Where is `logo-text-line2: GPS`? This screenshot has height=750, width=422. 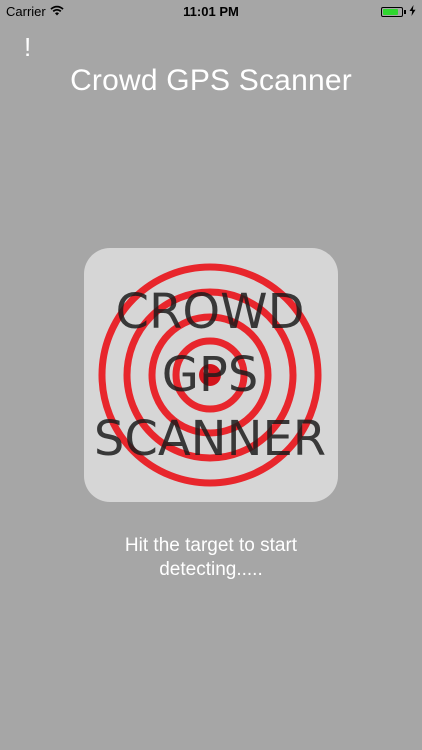 logo-text-line2: GPS is located at coordinates (210, 375).